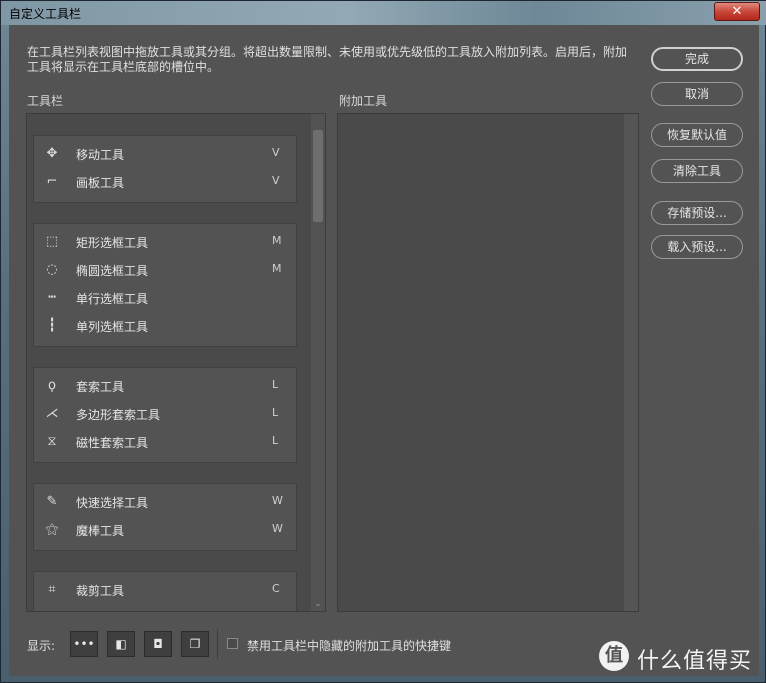 The width and height of the screenshot is (766, 683). I want to click on rect-marquee-icon: ⬚, so click(52, 241).